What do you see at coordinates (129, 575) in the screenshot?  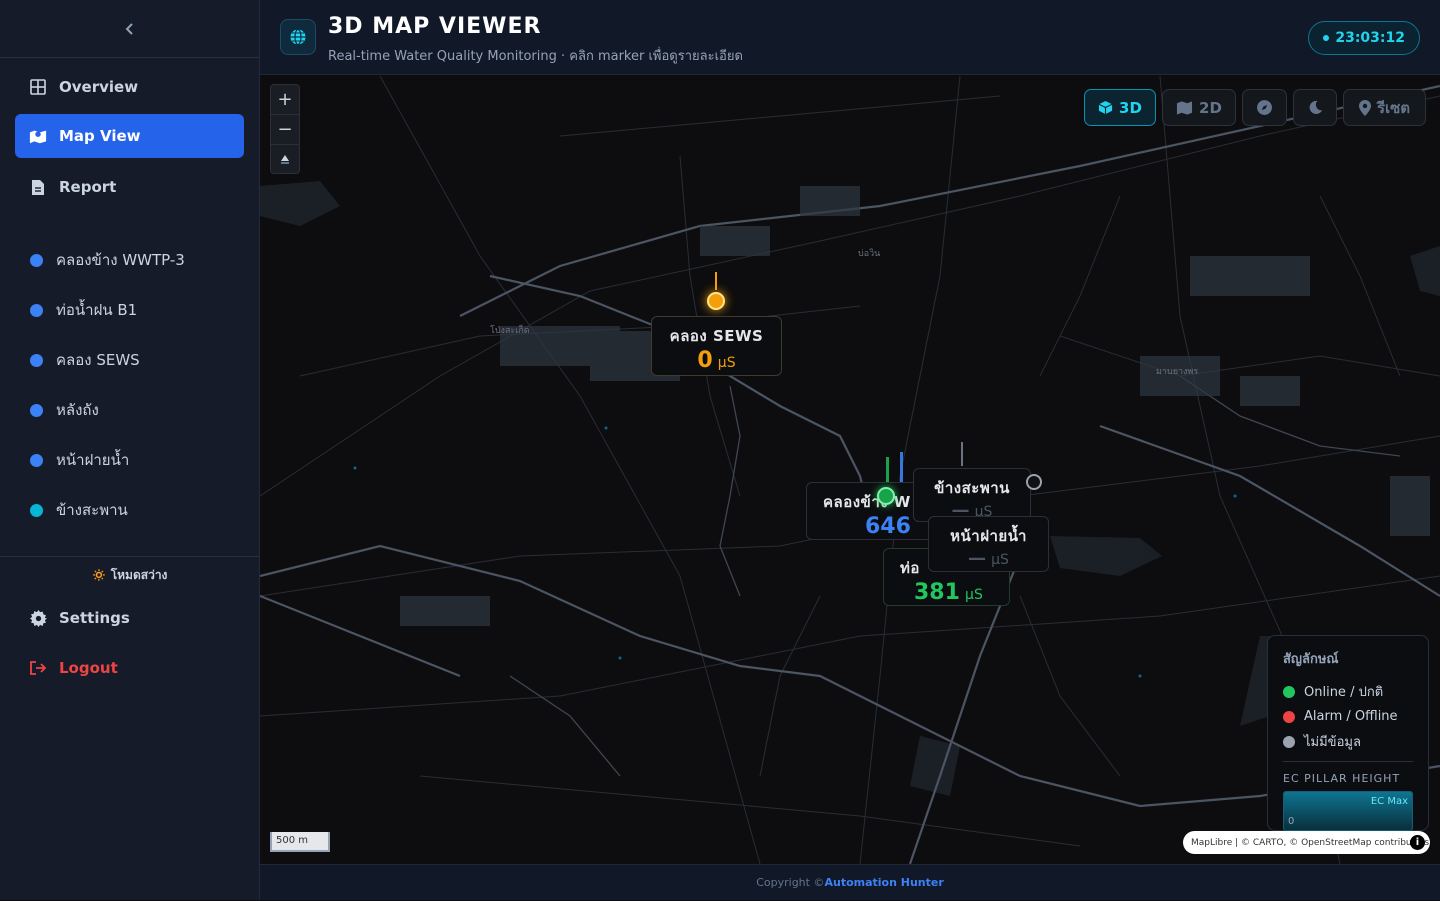 I see `light-mode-toggle: 🔅 โหมดสว่าง` at bounding box center [129, 575].